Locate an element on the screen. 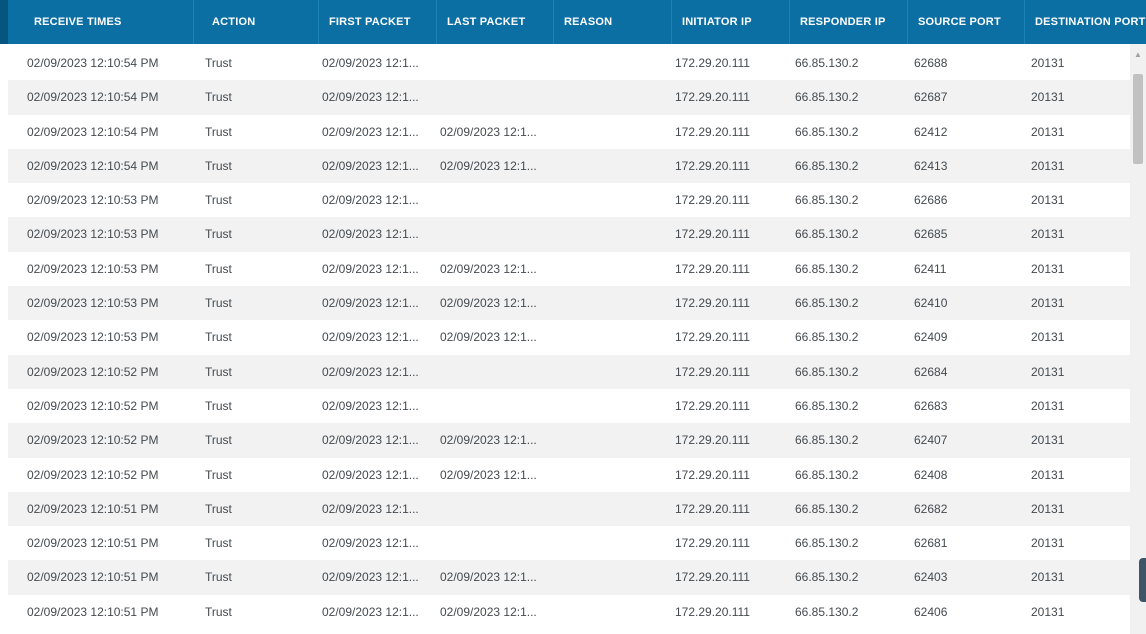 The height and width of the screenshot is (634, 1146). column-header-destination-port: DESTINATION PORT is located at coordinates (1085, 22).